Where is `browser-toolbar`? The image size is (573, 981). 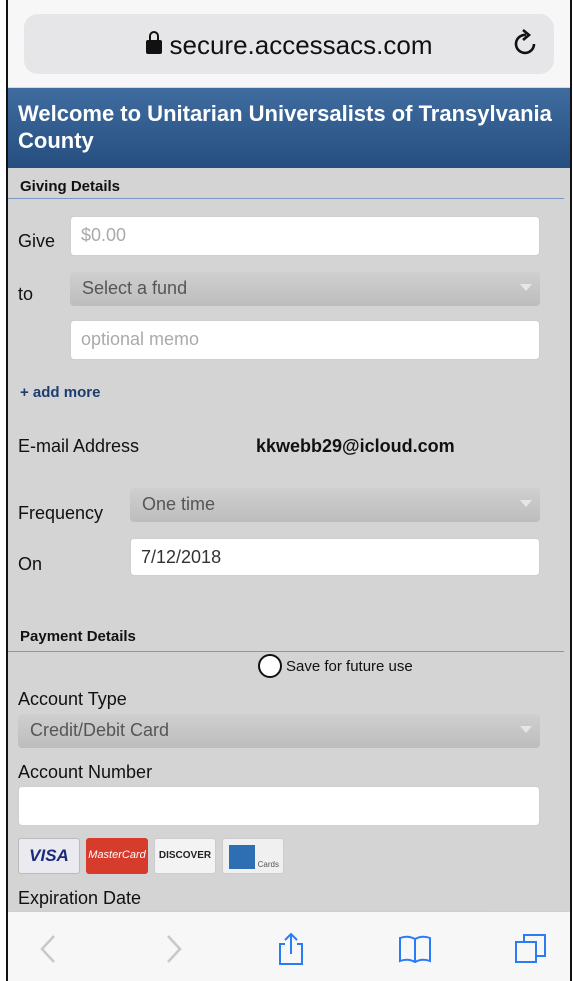 browser-toolbar is located at coordinates (289, 946).